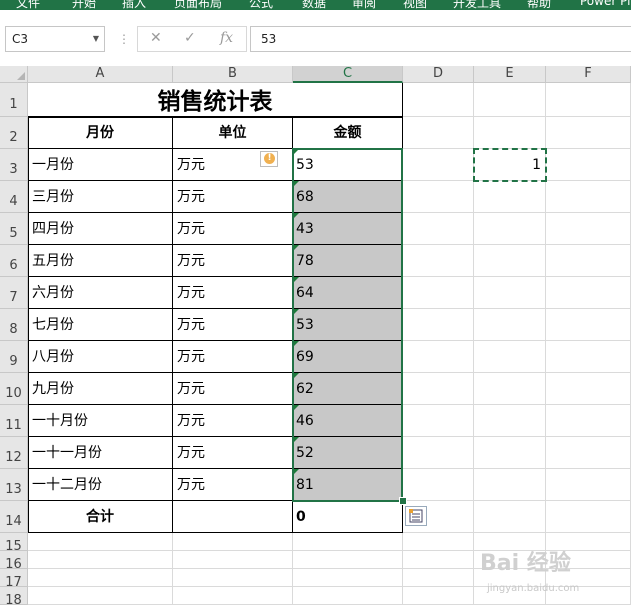  What do you see at coordinates (440, 39) in the screenshot?
I see `formula-input: 53` at bounding box center [440, 39].